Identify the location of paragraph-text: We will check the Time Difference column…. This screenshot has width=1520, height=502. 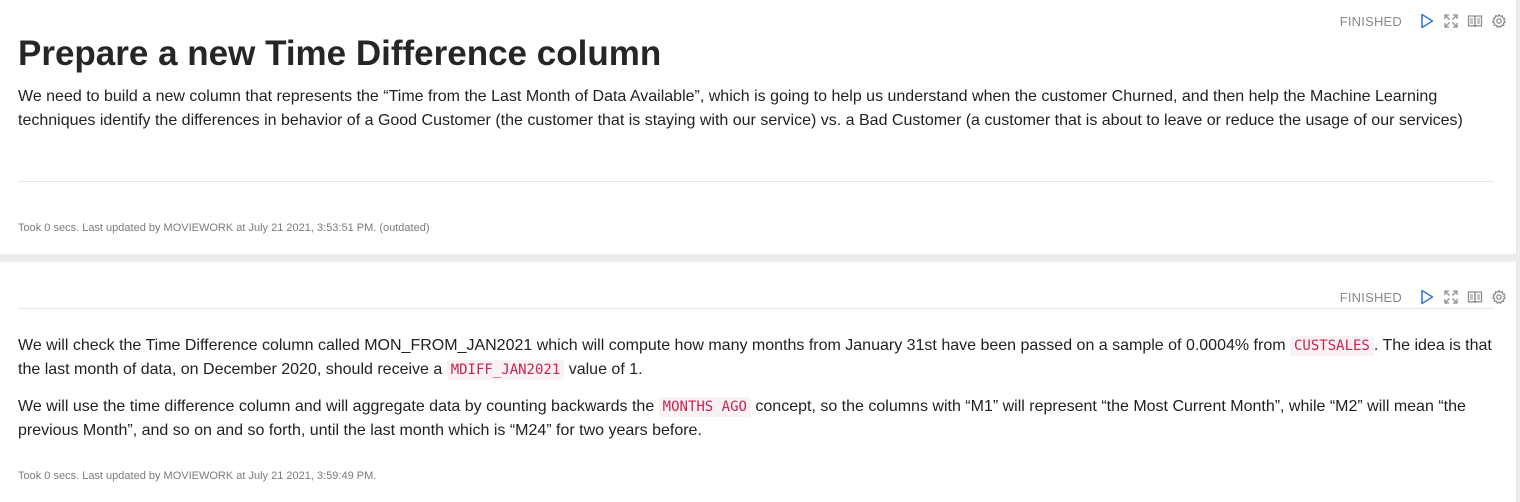
(758, 358).